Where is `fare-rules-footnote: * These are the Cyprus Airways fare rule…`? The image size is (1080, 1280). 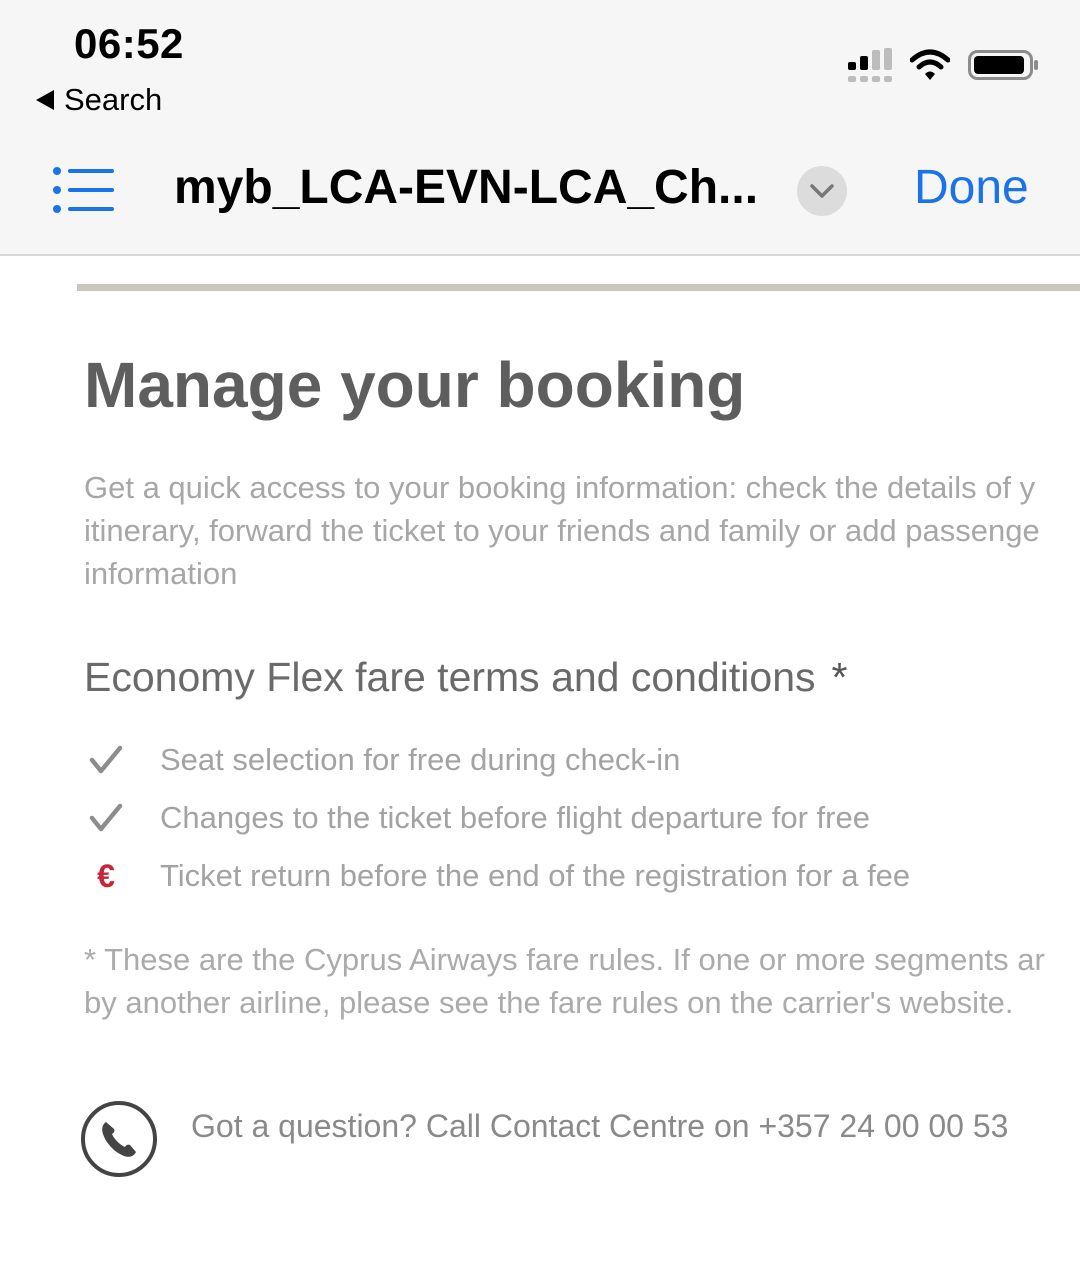
fare-rules-footnote: * These are the Cyprus Airways fare rule… is located at coordinates (582, 981).